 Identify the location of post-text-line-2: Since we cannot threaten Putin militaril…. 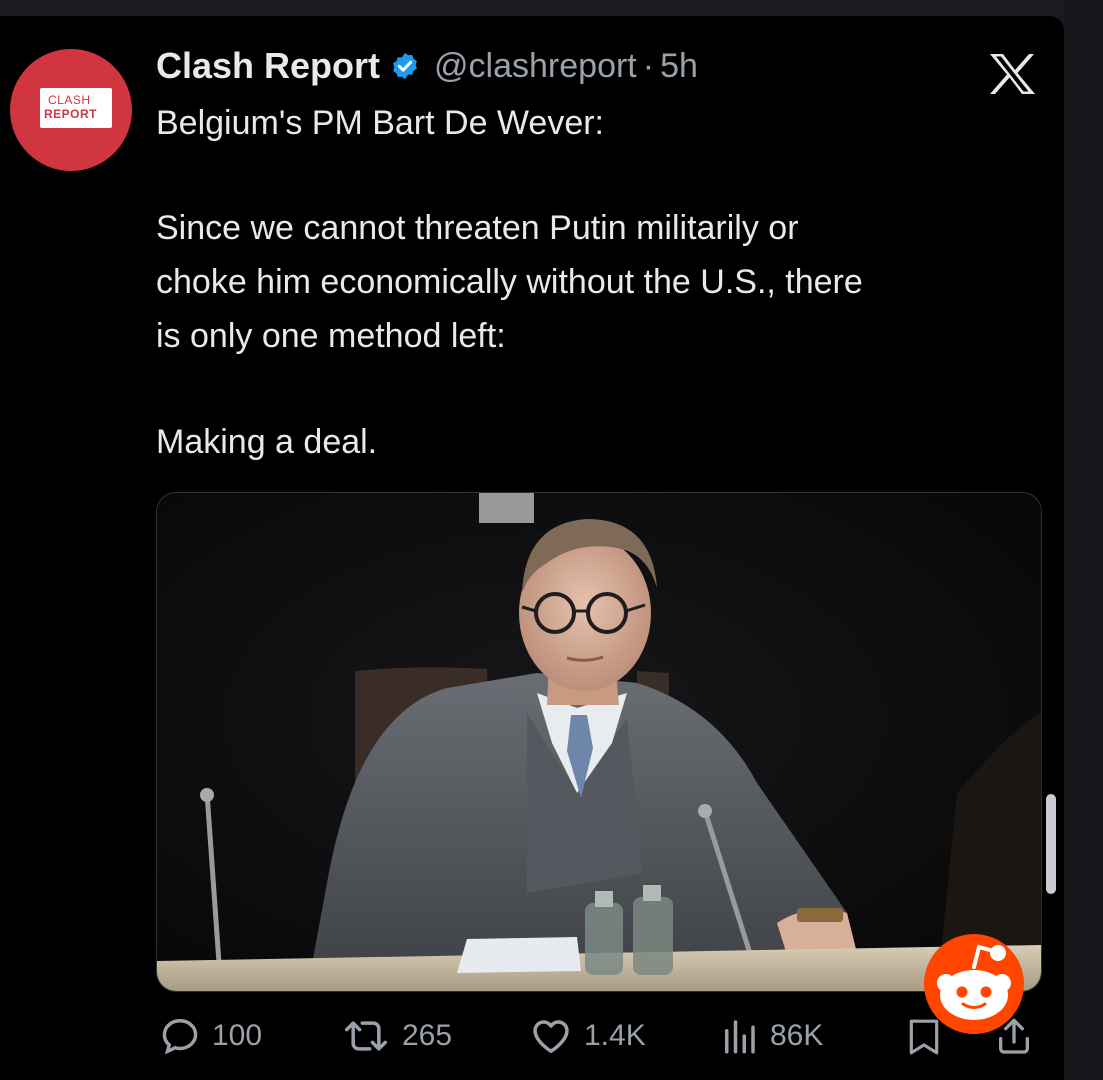
(477, 228).